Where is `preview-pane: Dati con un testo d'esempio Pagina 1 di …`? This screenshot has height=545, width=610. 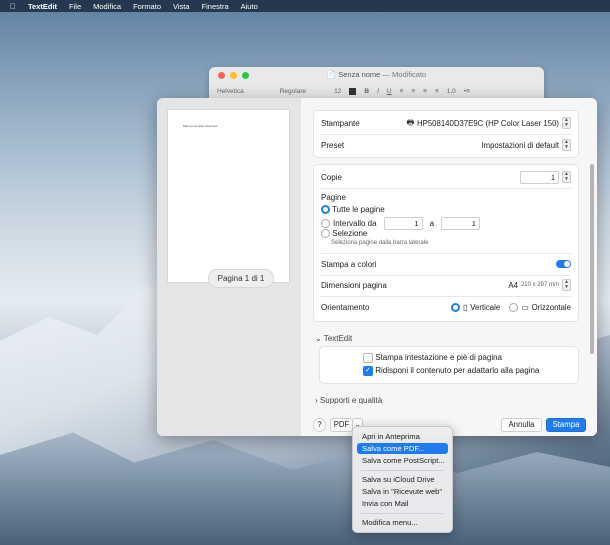
preview-pane: Dati con un testo d'esempio Pagina 1 di … is located at coordinates (229, 267).